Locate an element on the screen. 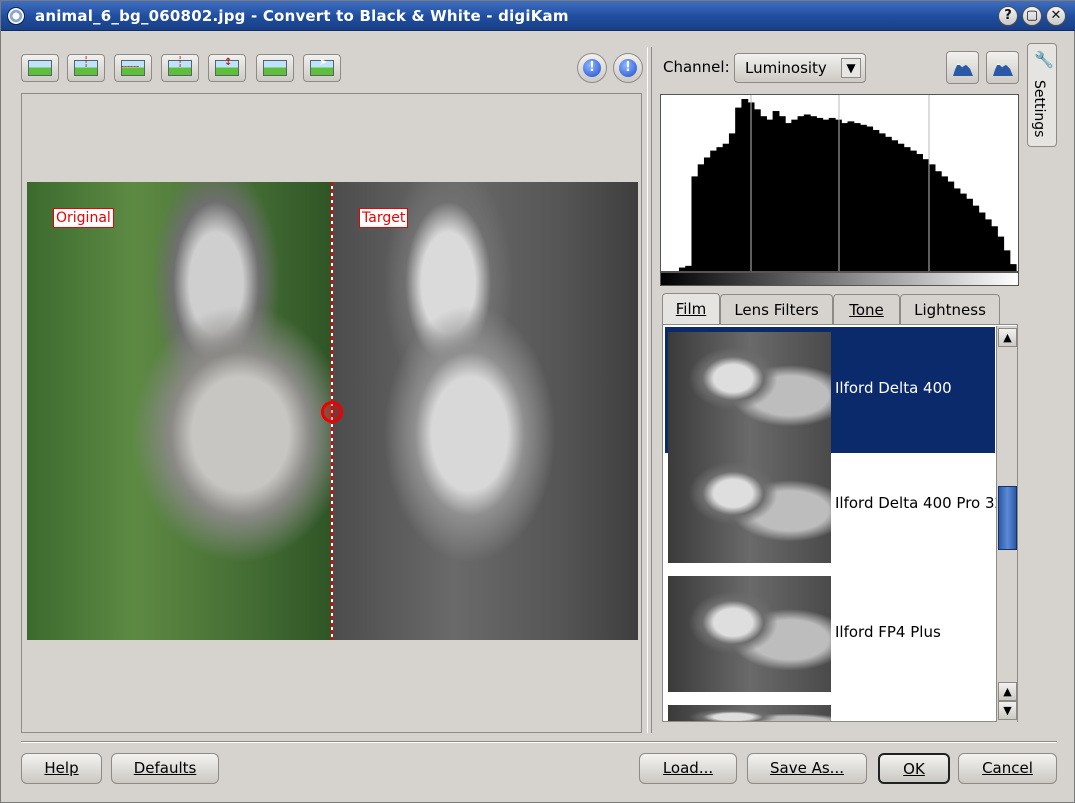 The width and height of the screenshot is (1075, 803). list-item is located at coordinates (830, 710).